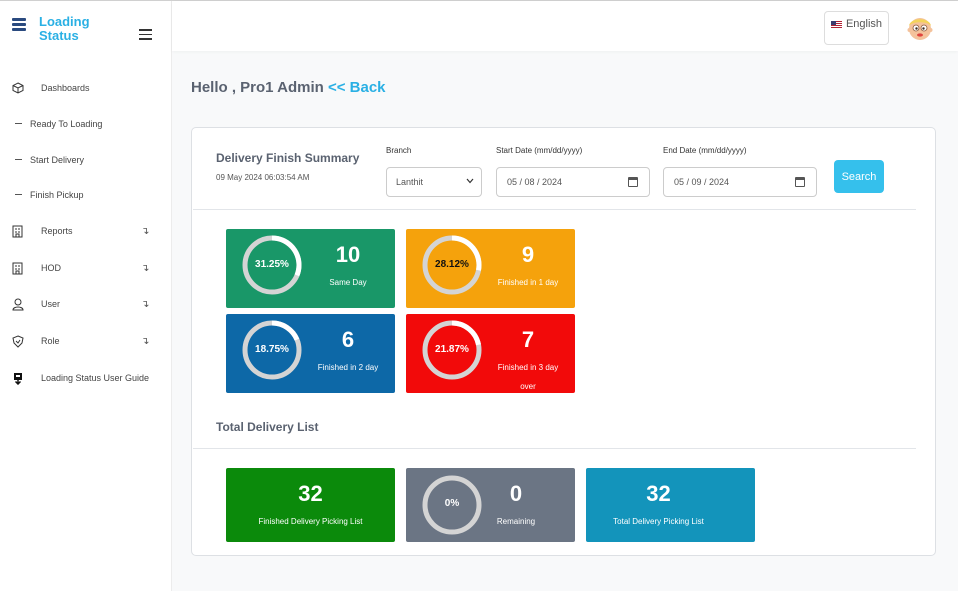 The height and width of the screenshot is (591, 958). I want to click on sidebar-item-finish-pickup: Finish Pickup, so click(86, 195).